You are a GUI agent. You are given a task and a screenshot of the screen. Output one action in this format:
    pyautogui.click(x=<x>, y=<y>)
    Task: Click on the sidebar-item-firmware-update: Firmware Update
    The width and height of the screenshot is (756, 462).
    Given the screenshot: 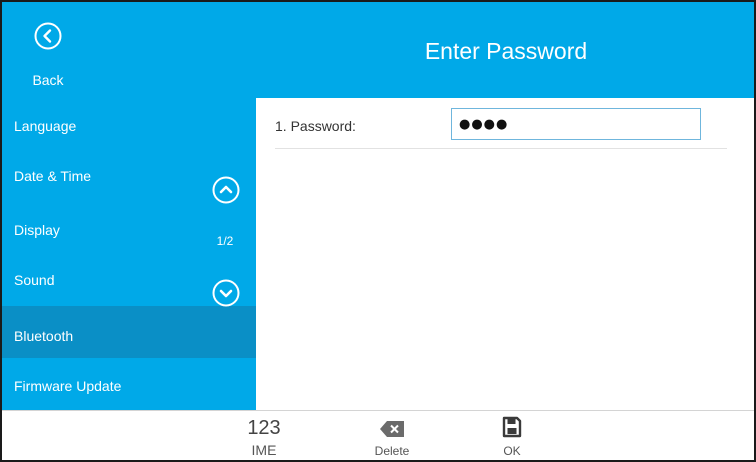 What is the action you would take?
    pyautogui.click(x=129, y=384)
    